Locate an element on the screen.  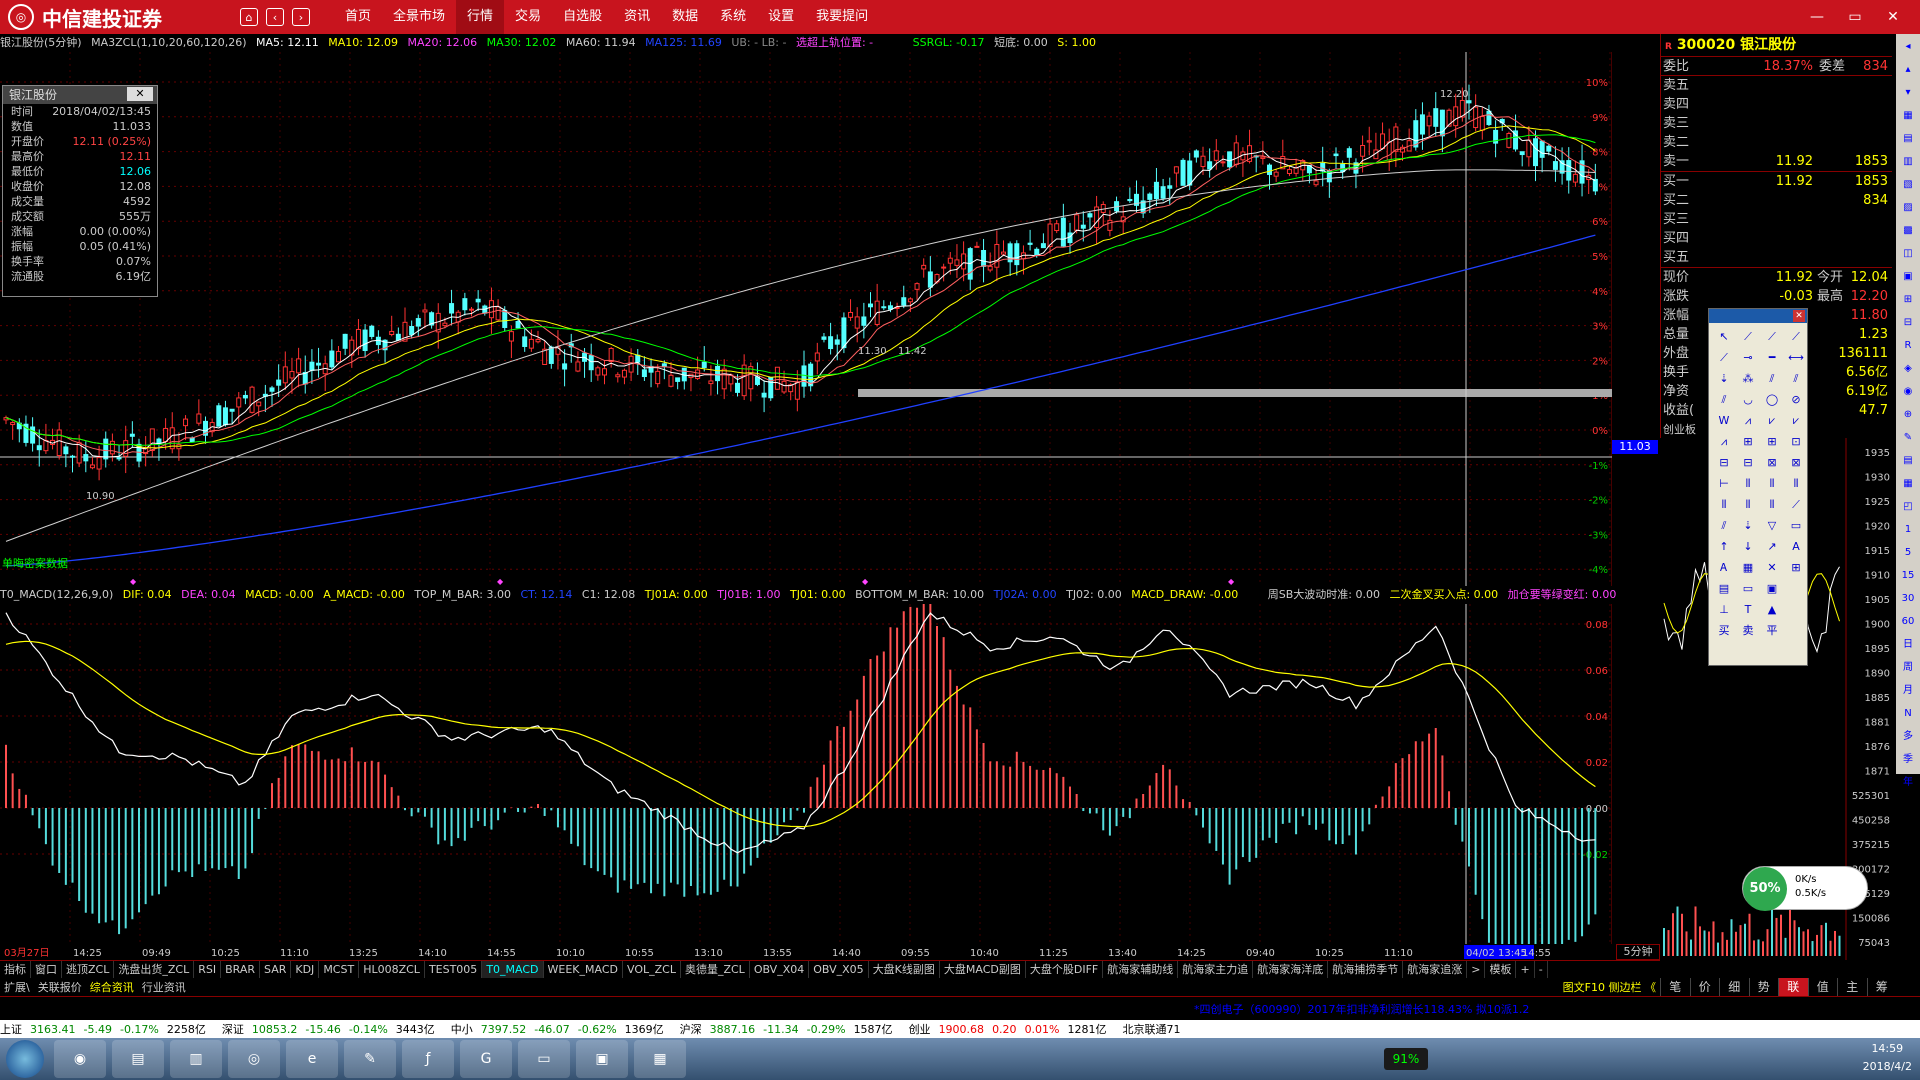
toolbar-icon: ▩ is located at coordinates (1908, 231).